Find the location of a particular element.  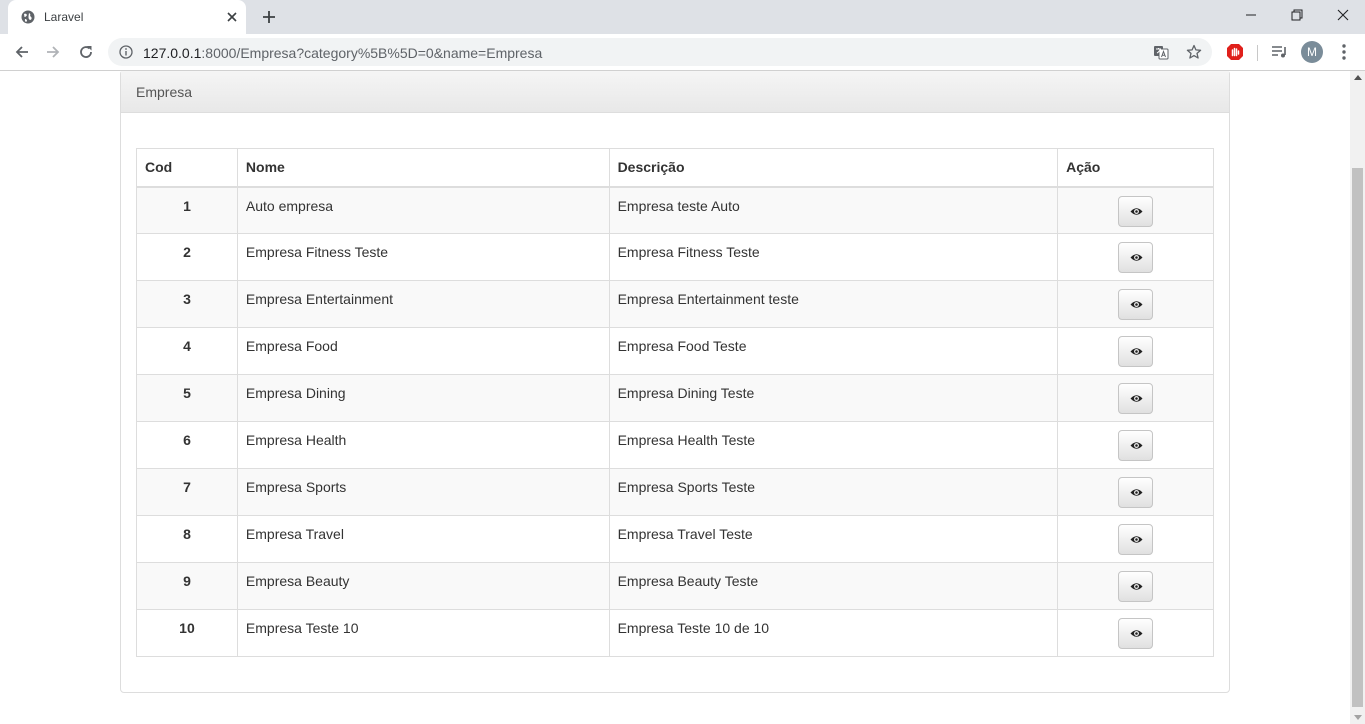

table-row: 4 Empresa Food Empresa Food Teste is located at coordinates (675, 351).